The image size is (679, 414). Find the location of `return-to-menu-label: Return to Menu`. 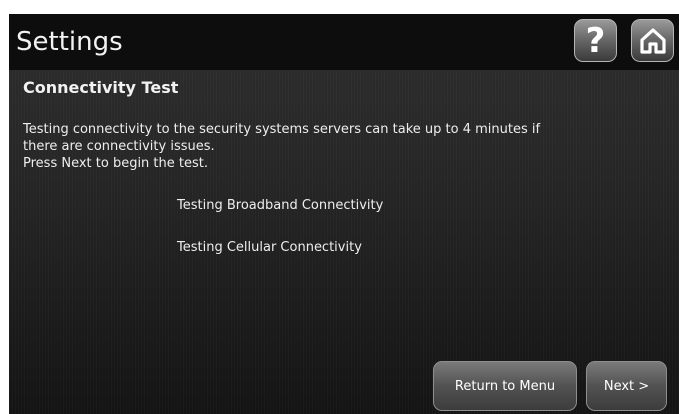

return-to-menu-label: Return to Menu is located at coordinates (505, 386).